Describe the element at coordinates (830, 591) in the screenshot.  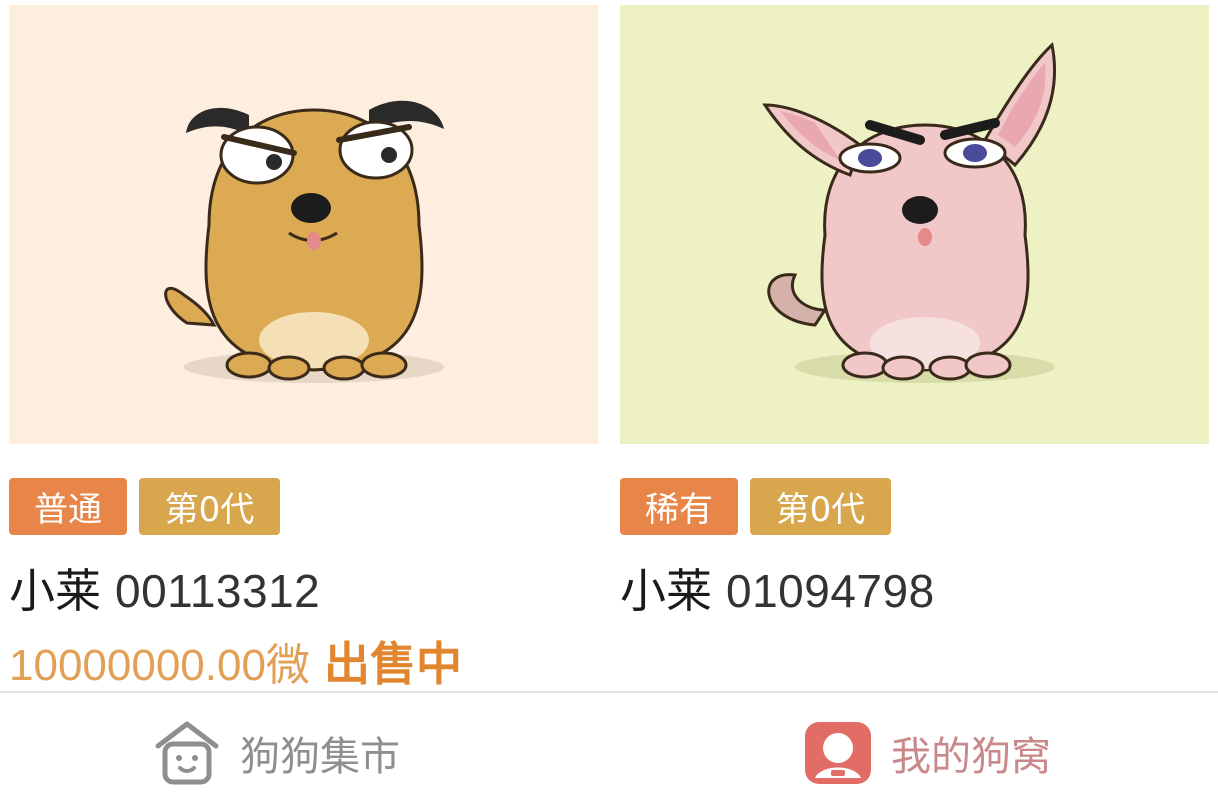
I see `dog-id: 01094798` at that location.